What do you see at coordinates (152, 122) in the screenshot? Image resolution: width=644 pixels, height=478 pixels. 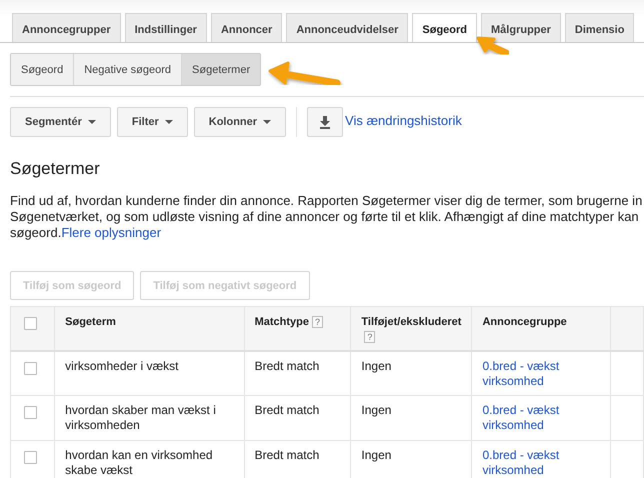 I see `dropdown-button: Filter` at bounding box center [152, 122].